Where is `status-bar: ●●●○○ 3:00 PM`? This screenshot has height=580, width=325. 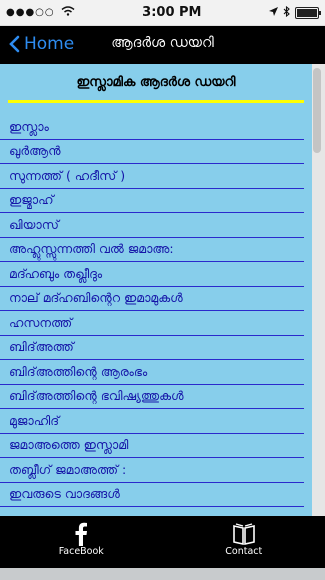 status-bar: ●●●○○ 3:00 PM is located at coordinates (162, 13).